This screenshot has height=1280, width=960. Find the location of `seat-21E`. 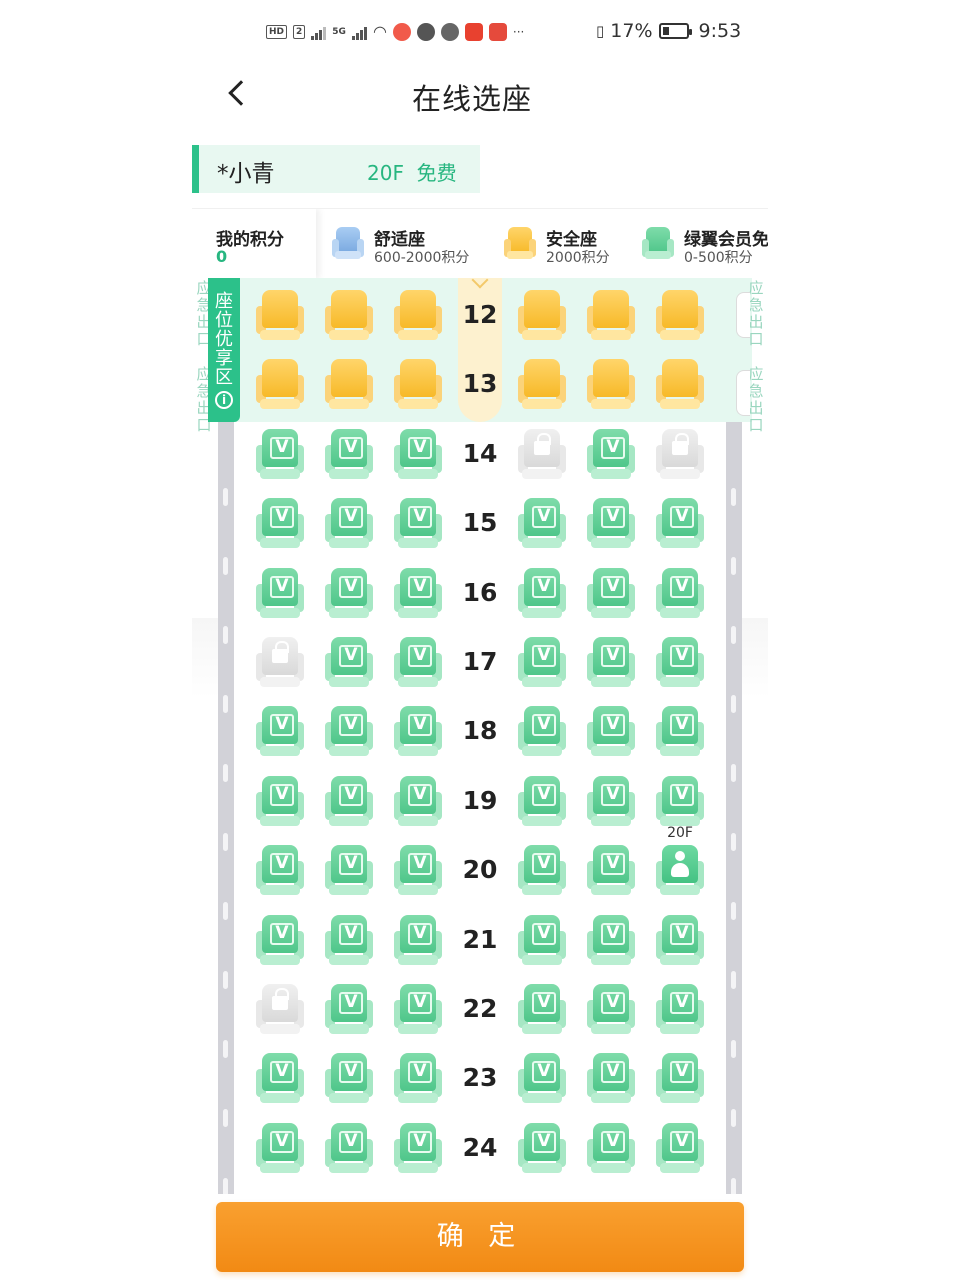

seat-21E is located at coordinates (611, 941).